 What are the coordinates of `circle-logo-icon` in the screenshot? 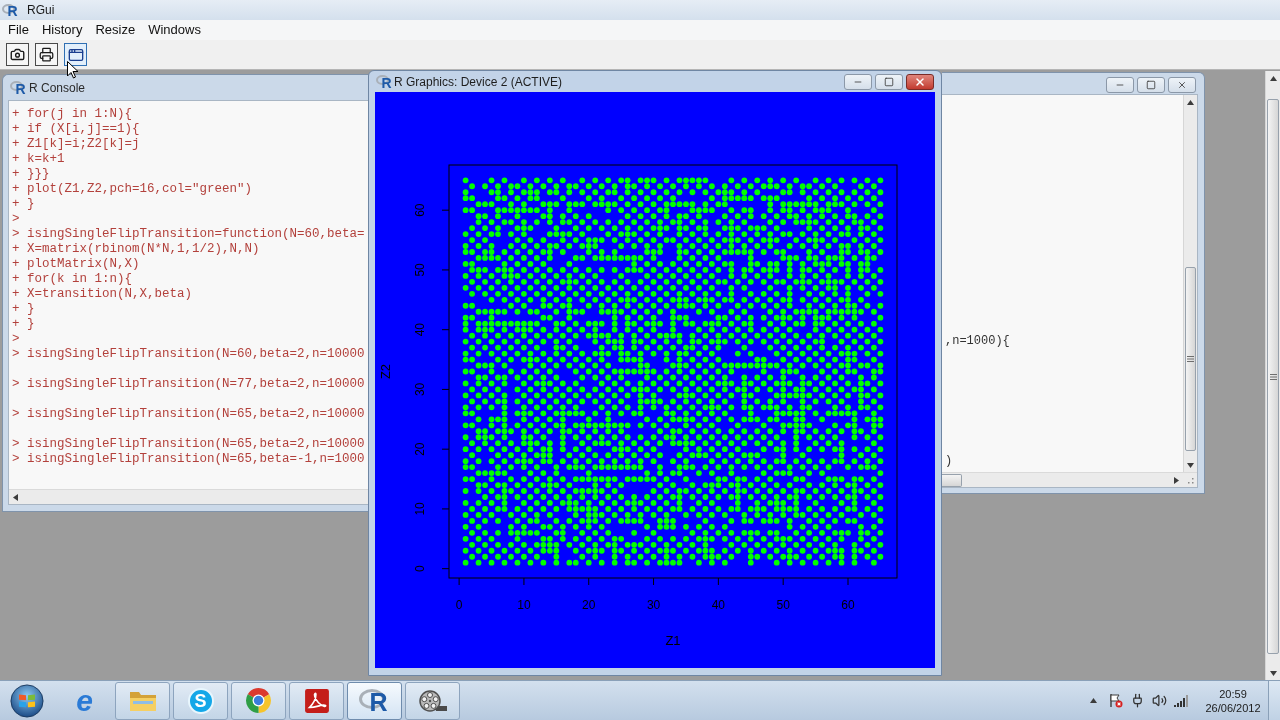 It's located at (258, 700).